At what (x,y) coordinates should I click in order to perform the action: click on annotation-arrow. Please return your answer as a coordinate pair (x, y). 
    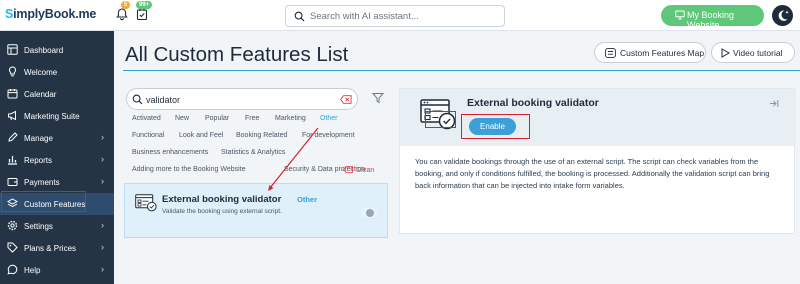
    Looking at the image, I should click on (293, 159).